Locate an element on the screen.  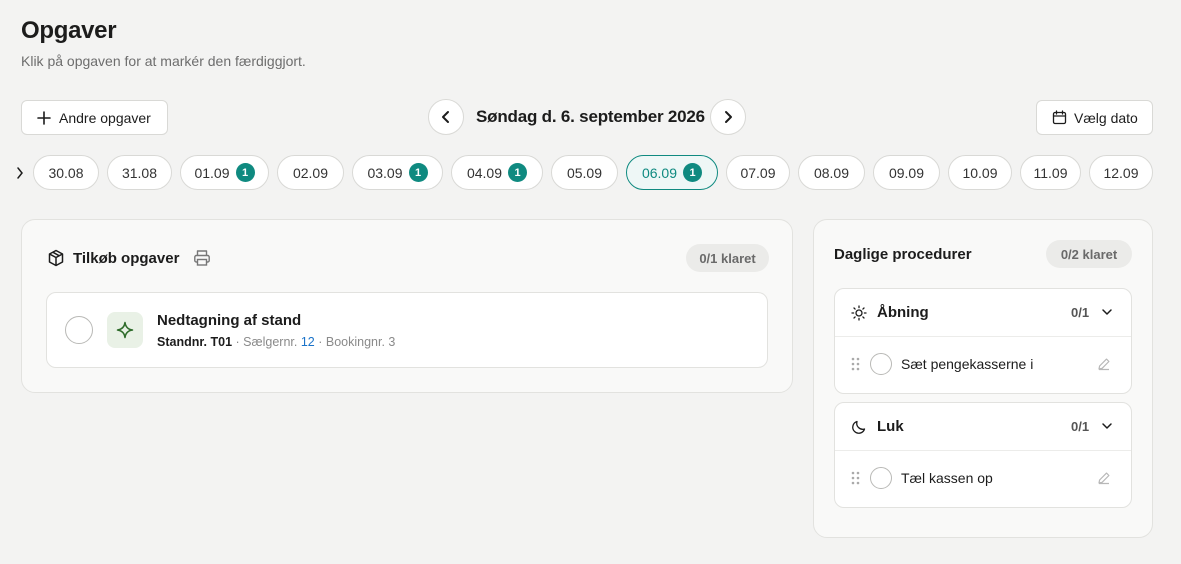
procedure-item: Tæl kassen op is located at coordinates (983, 479).